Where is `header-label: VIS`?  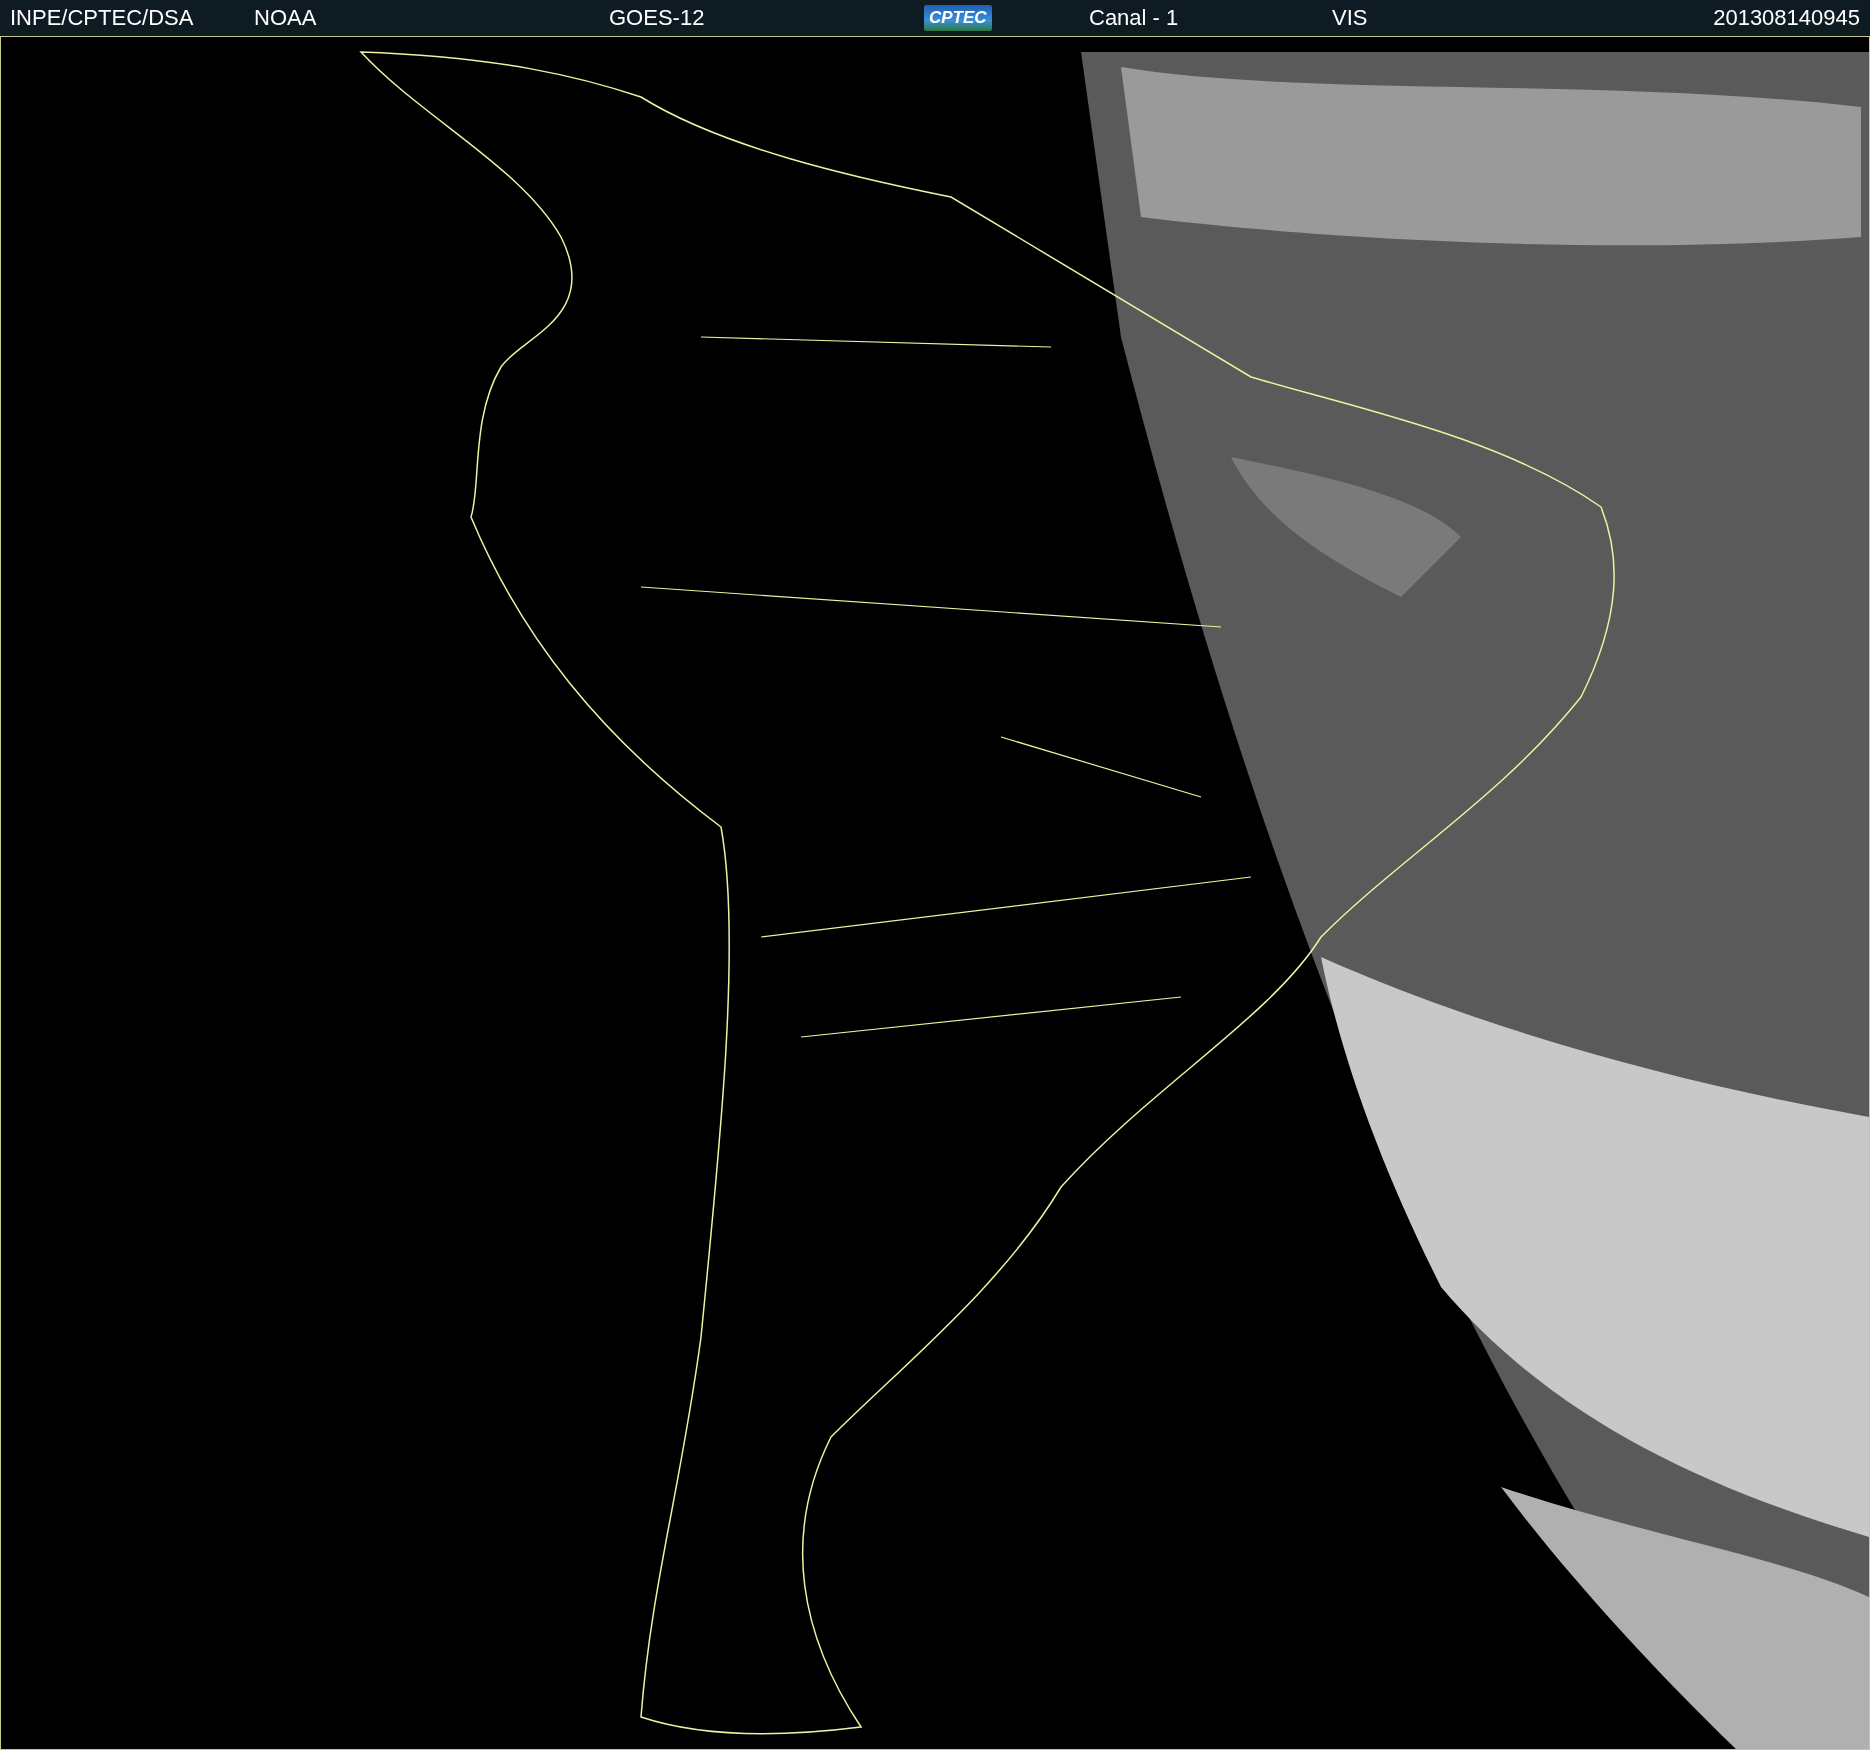 header-label: VIS is located at coordinates (1350, 18).